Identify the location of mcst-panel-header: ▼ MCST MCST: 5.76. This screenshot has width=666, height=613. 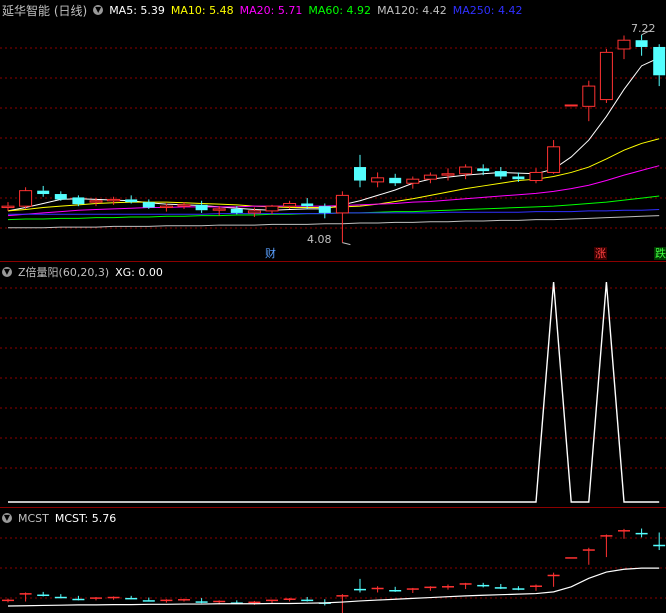
(62, 518).